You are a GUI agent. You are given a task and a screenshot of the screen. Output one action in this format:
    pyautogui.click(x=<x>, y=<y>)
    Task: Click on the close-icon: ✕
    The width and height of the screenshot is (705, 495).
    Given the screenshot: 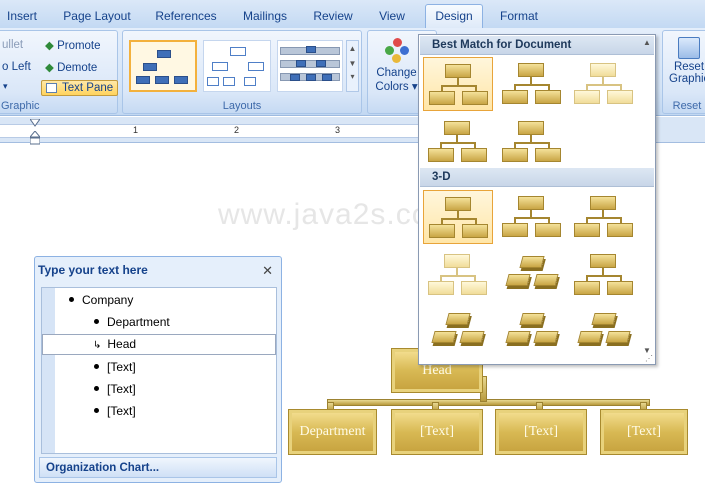 What is the action you would take?
    pyautogui.click(x=267, y=271)
    